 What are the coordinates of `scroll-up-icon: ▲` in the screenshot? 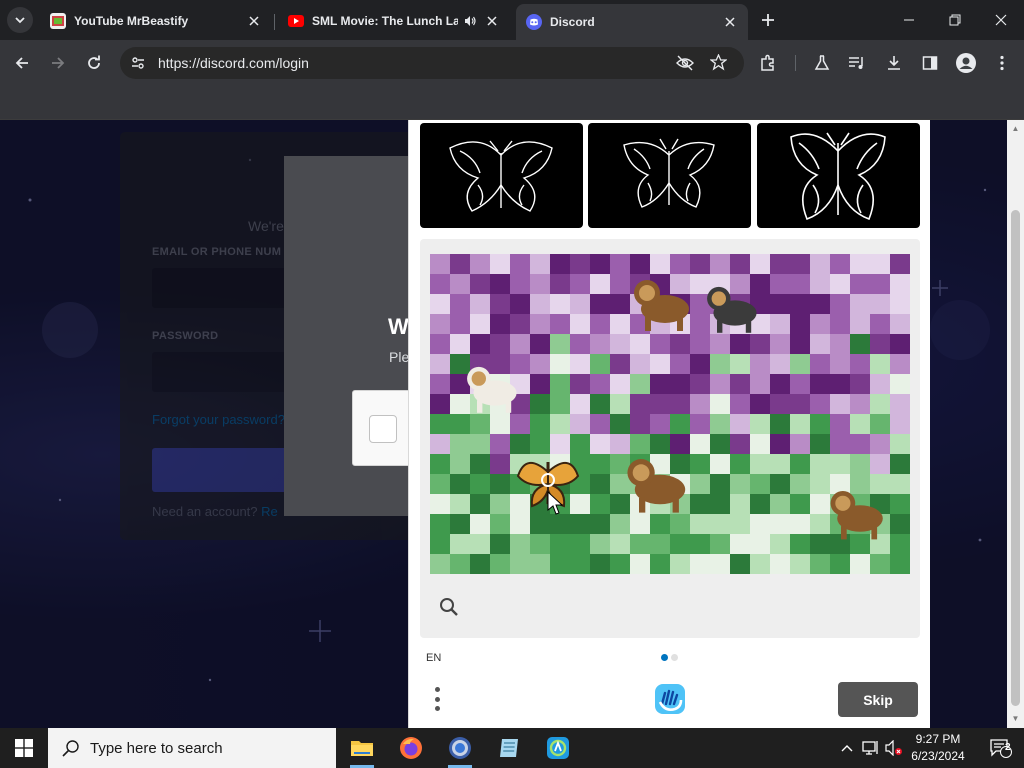 It's located at (1015, 128).